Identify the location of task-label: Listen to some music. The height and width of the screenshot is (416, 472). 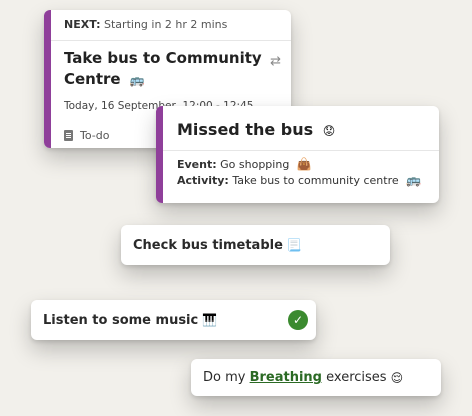
(121, 320).